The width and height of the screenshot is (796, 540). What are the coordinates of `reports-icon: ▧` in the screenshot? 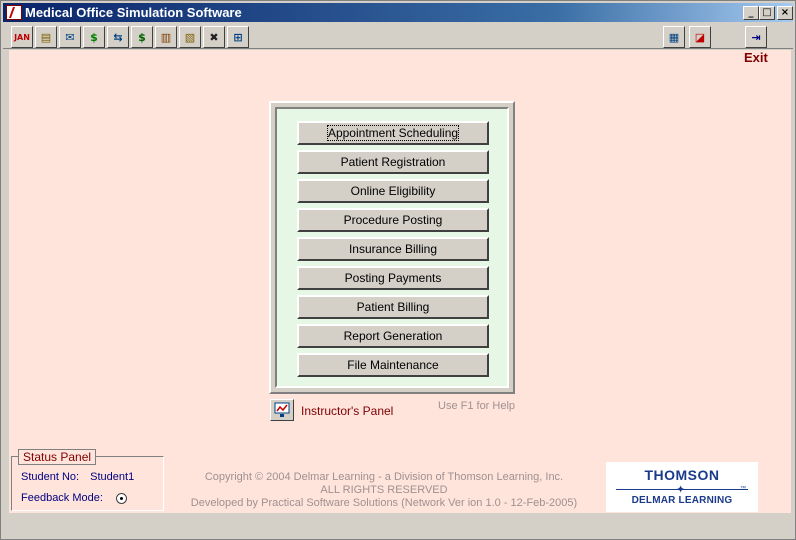 It's located at (190, 37).